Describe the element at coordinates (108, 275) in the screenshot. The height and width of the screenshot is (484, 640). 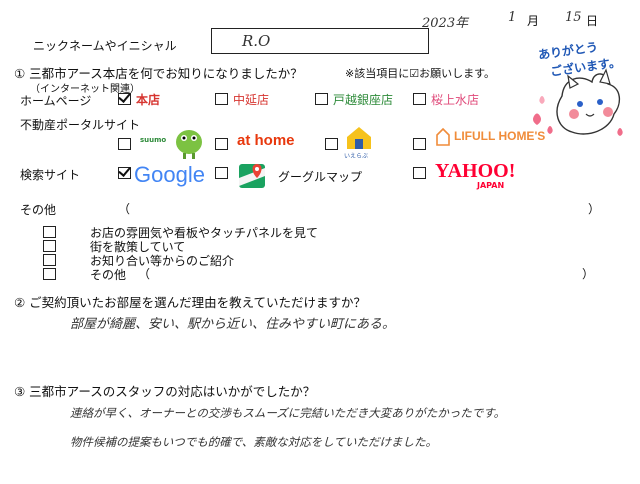
I see `option-other-label: その他` at that location.